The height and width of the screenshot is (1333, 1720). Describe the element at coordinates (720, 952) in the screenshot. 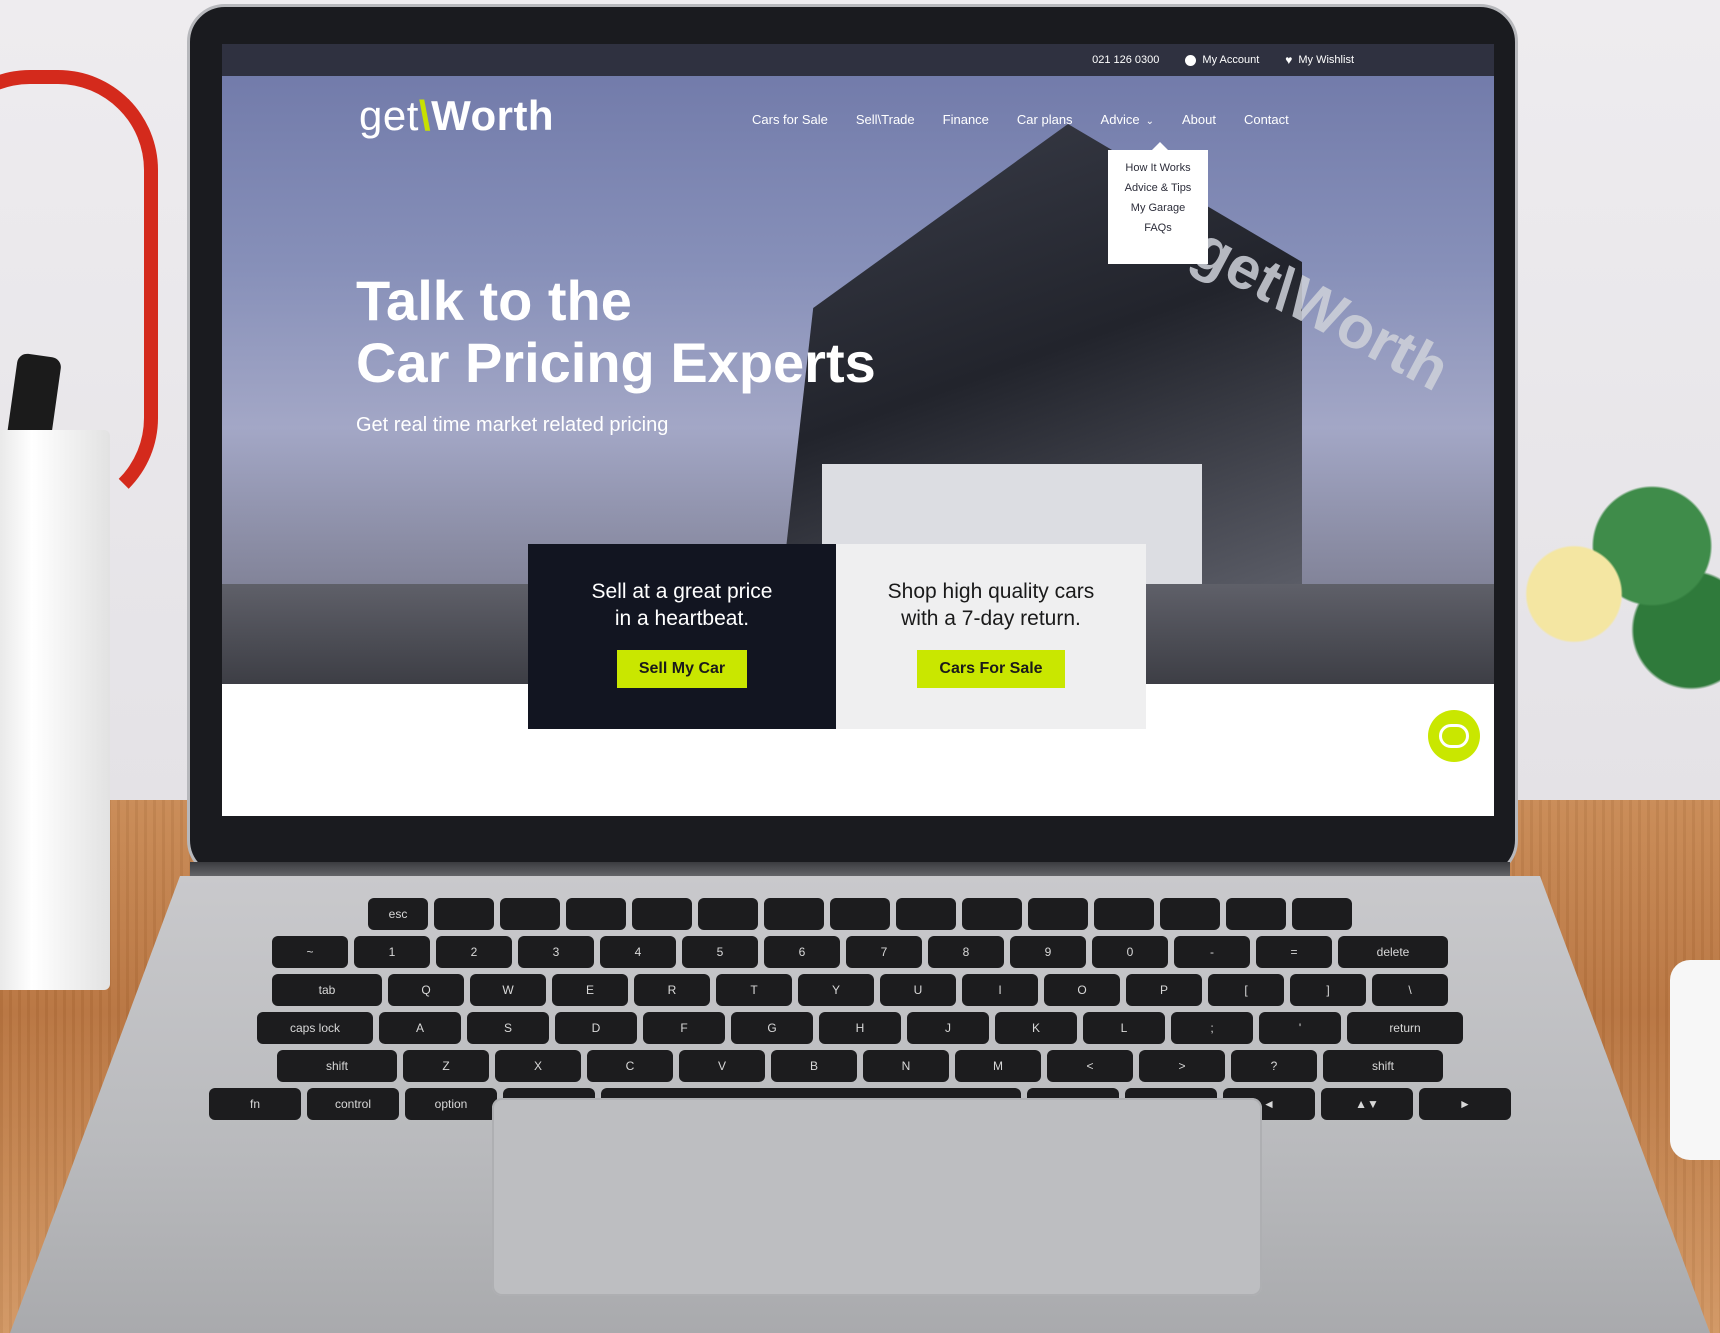

I see `key: 5` at that location.